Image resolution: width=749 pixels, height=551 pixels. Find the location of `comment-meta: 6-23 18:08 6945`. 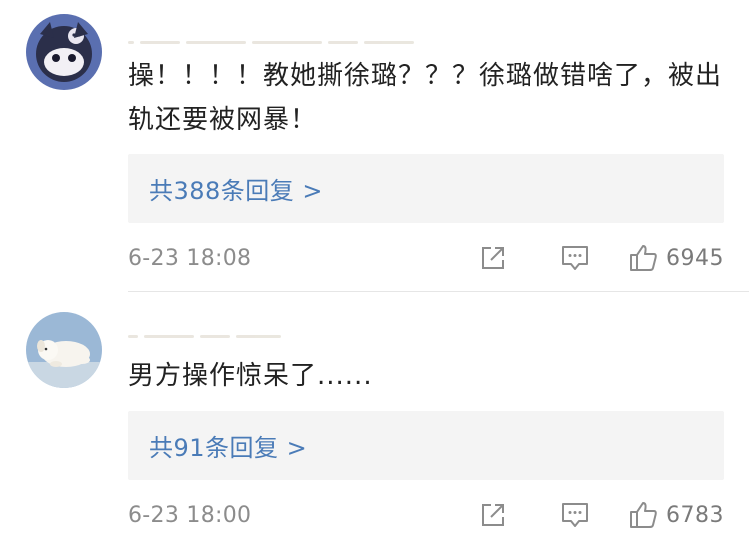

comment-meta: 6-23 18:08 6945 is located at coordinates (426, 258).